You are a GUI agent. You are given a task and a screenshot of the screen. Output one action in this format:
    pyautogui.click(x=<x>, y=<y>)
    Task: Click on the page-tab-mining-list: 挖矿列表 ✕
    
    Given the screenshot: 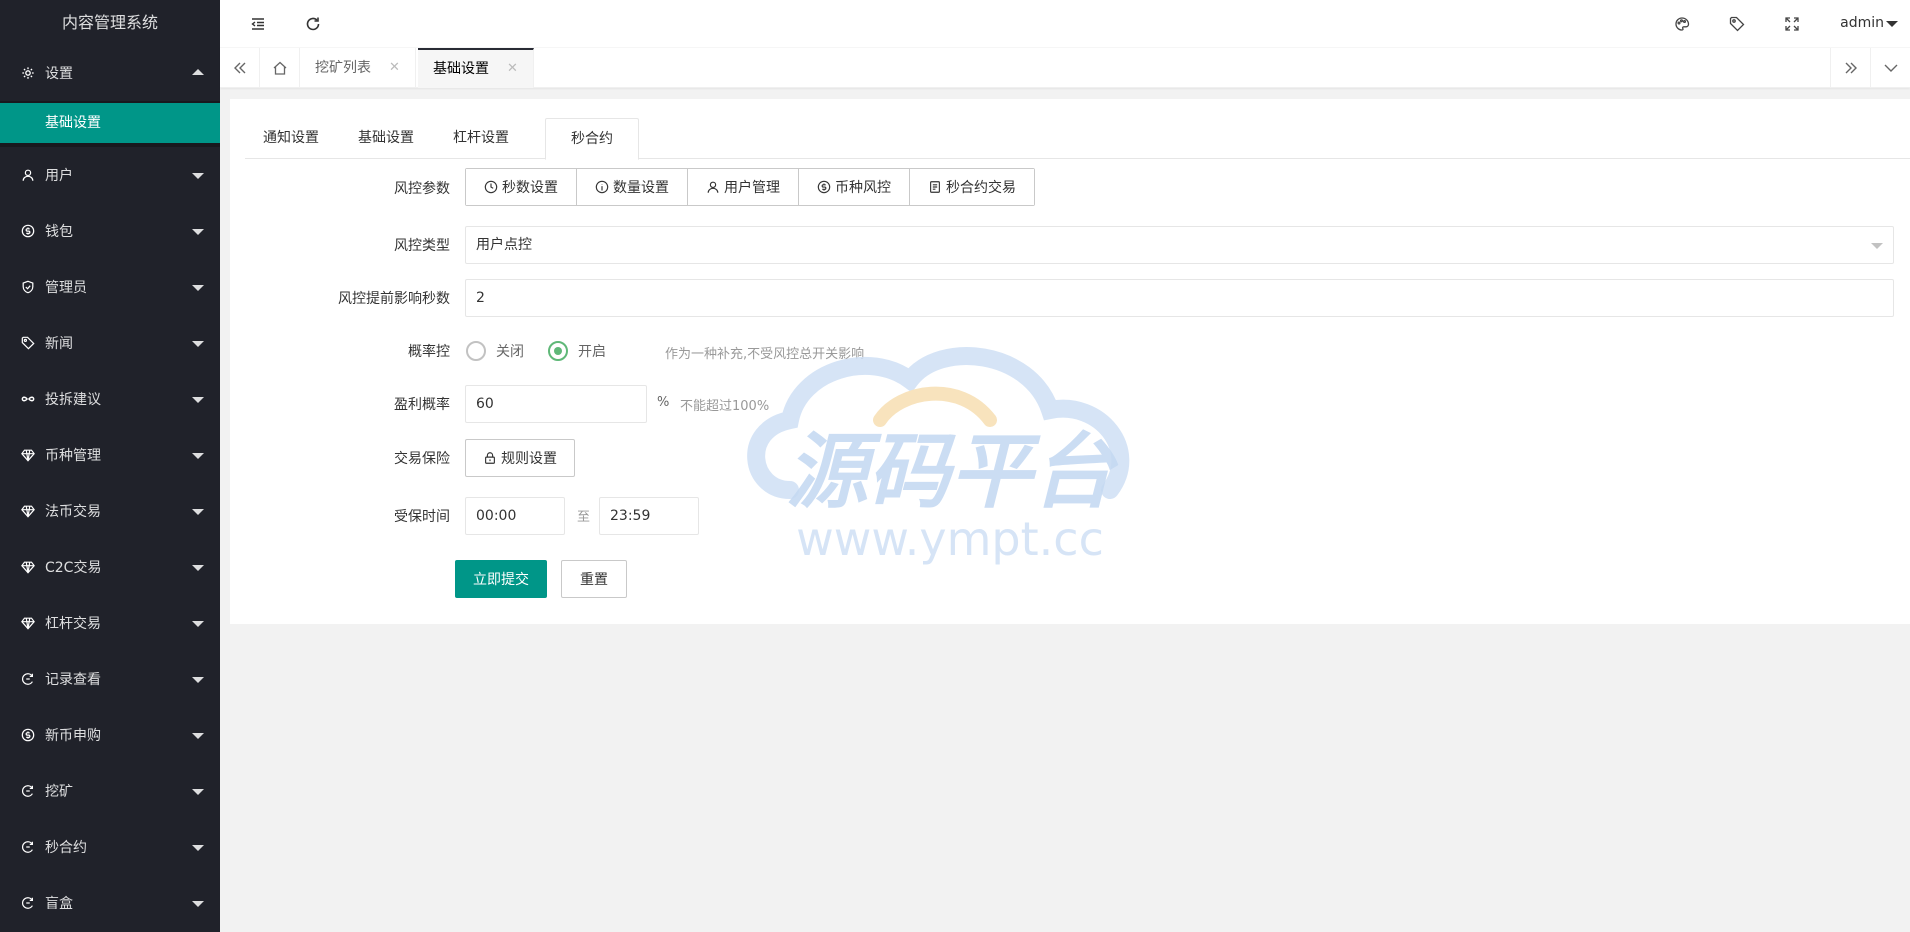 What is the action you would take?
    pyautogui.click(x=358, y=68)
    